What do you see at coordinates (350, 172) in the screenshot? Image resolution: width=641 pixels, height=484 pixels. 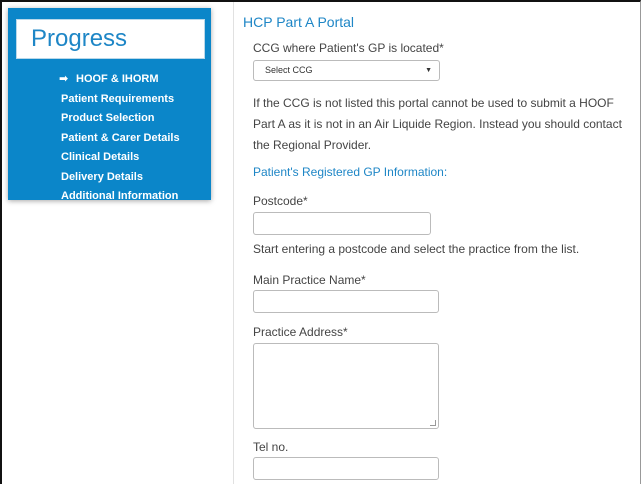 I see `gp-section-heading: Patient's Registered GP Information:` at bounding box center [350, 172].